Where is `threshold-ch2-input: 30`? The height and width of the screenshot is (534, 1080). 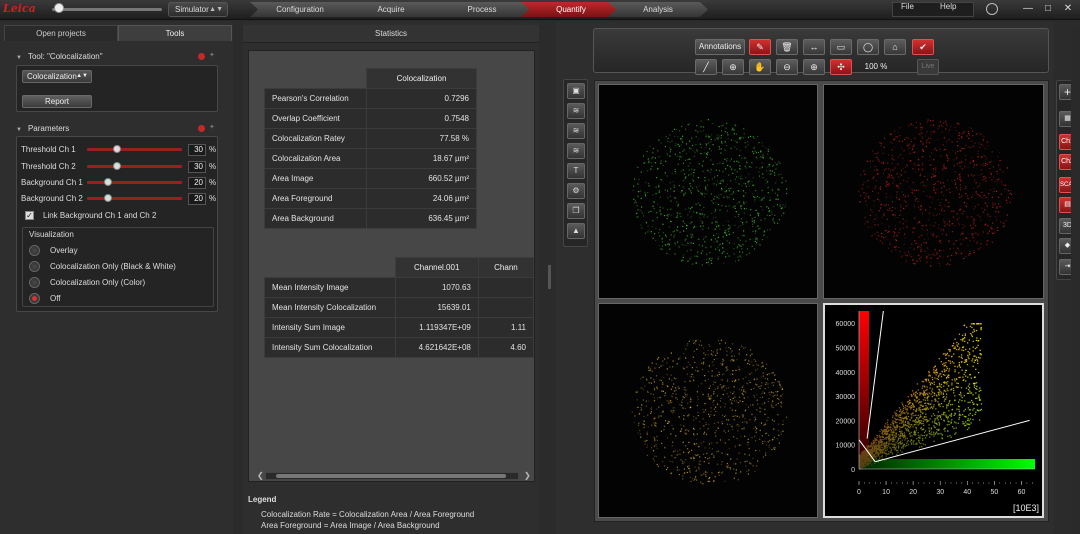
threshold-ch2-input: 30 is located at coordinates (197, 167).